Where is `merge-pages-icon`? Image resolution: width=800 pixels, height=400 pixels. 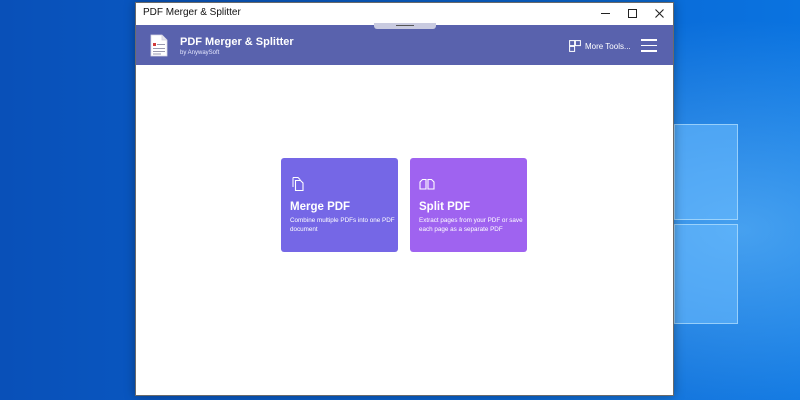 merge-pages-icon is located at coordinates (298, 184).